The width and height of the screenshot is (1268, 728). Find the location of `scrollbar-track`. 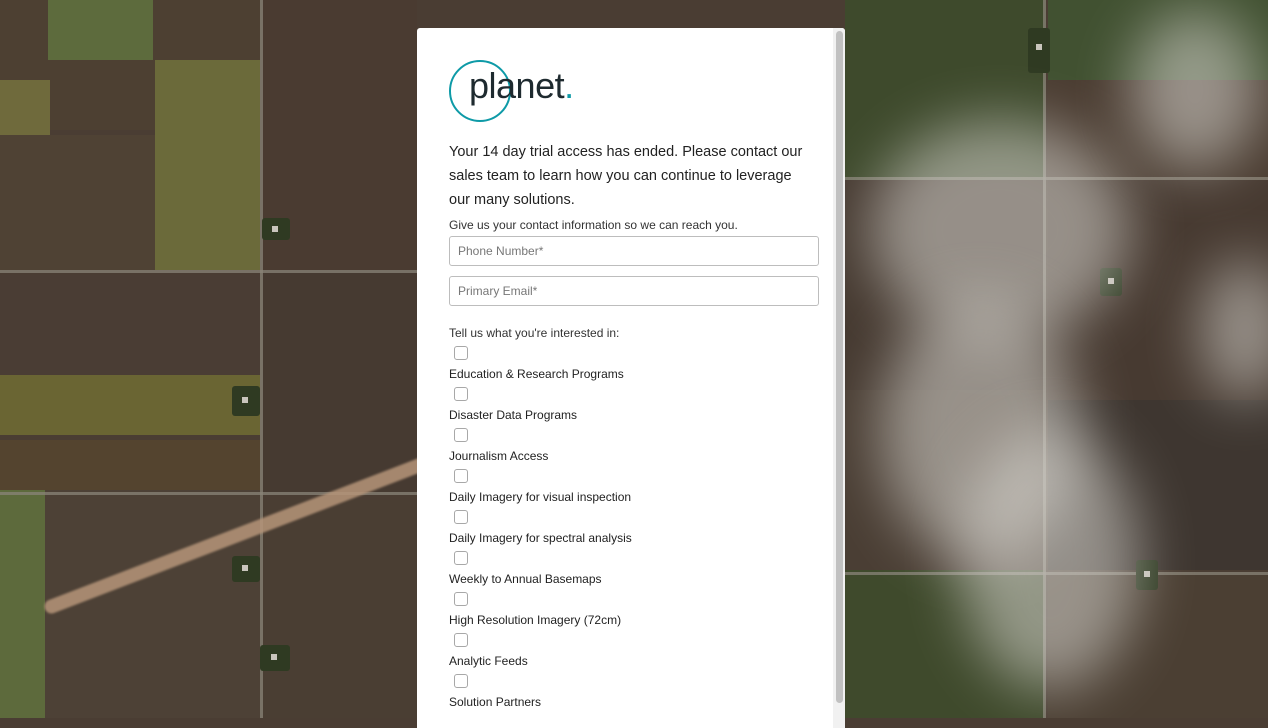

scrollbar-track is located at coordinates (839, 378).